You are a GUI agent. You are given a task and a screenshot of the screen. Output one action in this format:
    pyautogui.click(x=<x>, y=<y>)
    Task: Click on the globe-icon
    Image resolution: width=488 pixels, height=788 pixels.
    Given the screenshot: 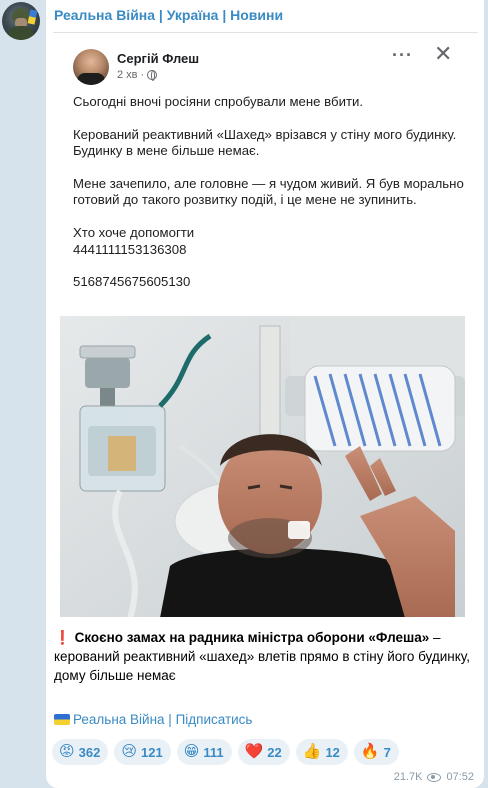 What is the action you would take?
    pyautogui.click(x=152, y=75)
    